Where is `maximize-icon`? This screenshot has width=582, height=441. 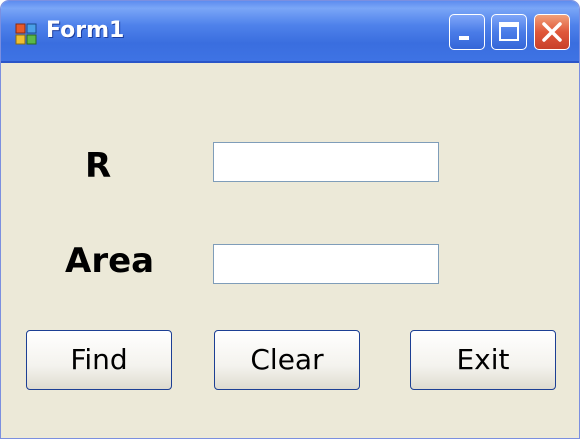 maximize-icon is located at coordinates (509, 31).